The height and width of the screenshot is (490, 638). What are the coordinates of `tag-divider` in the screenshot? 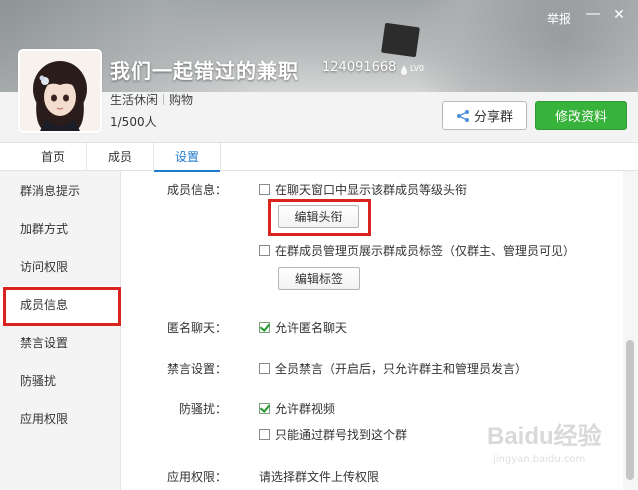 It's located at (164, 99).